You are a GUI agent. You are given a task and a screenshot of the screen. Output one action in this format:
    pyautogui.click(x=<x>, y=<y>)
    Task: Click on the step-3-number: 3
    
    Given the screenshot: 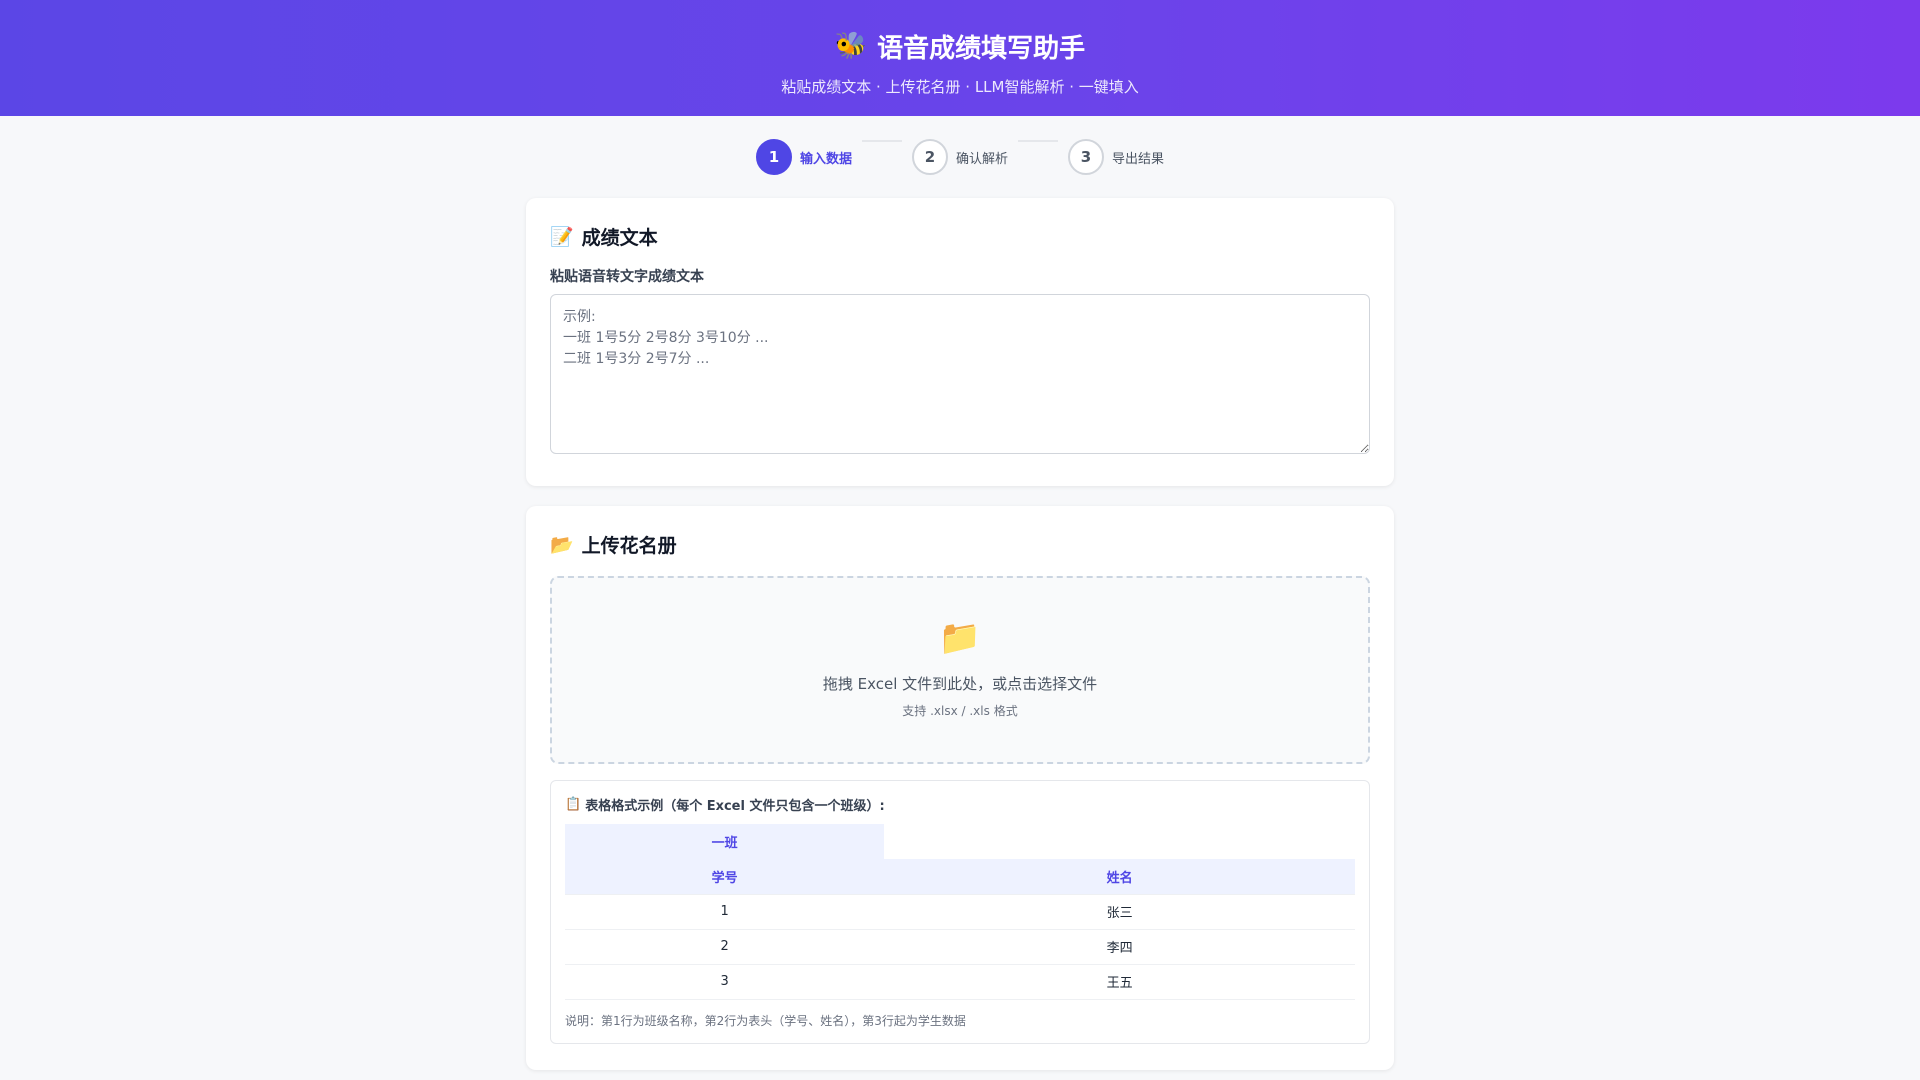 What is the action you would take?
    pyautogui.click(x=1086, y=157)
    